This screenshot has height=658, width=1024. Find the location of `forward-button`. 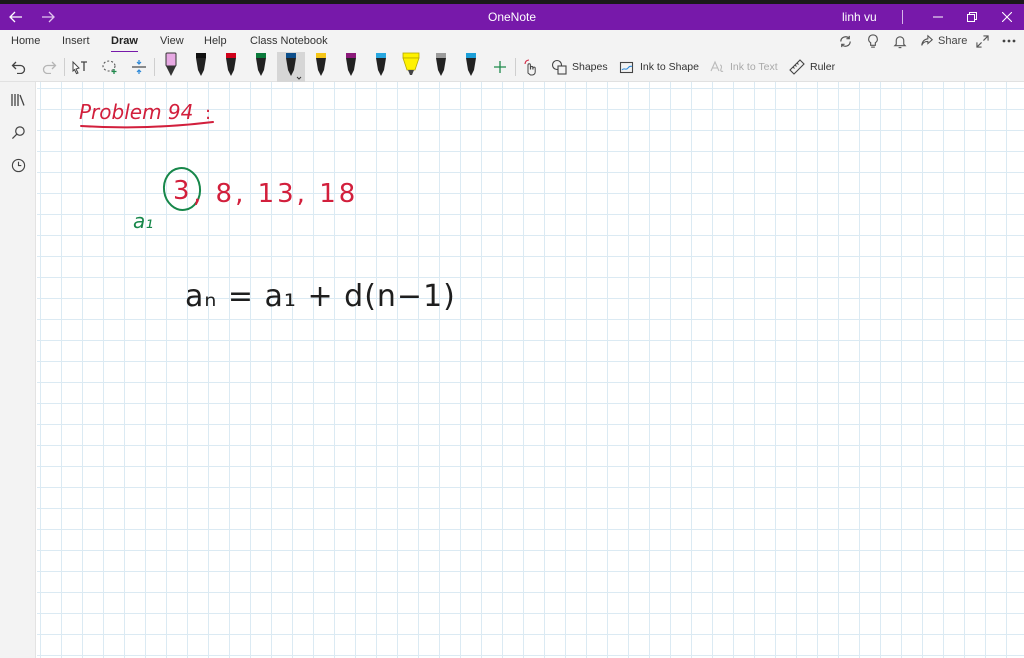

forward-button is located at coordinates (48, 17).